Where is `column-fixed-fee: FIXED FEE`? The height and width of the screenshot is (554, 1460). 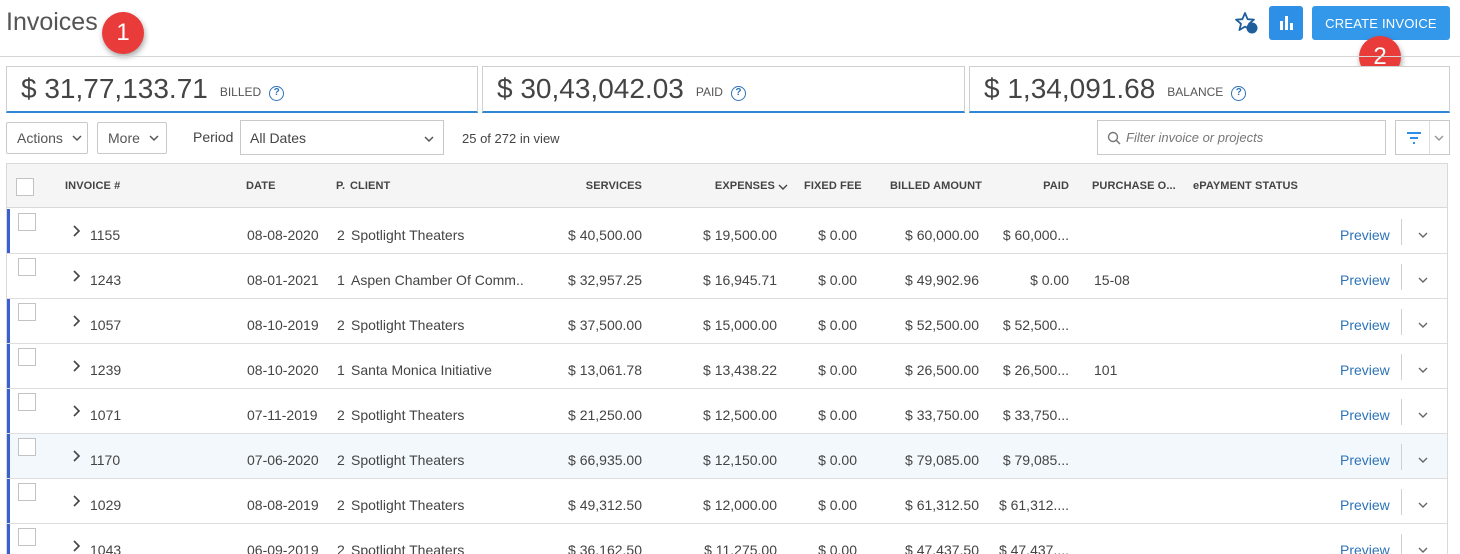 column-fixed-fee: FIXED FEE is located at coordinates (833, 186).